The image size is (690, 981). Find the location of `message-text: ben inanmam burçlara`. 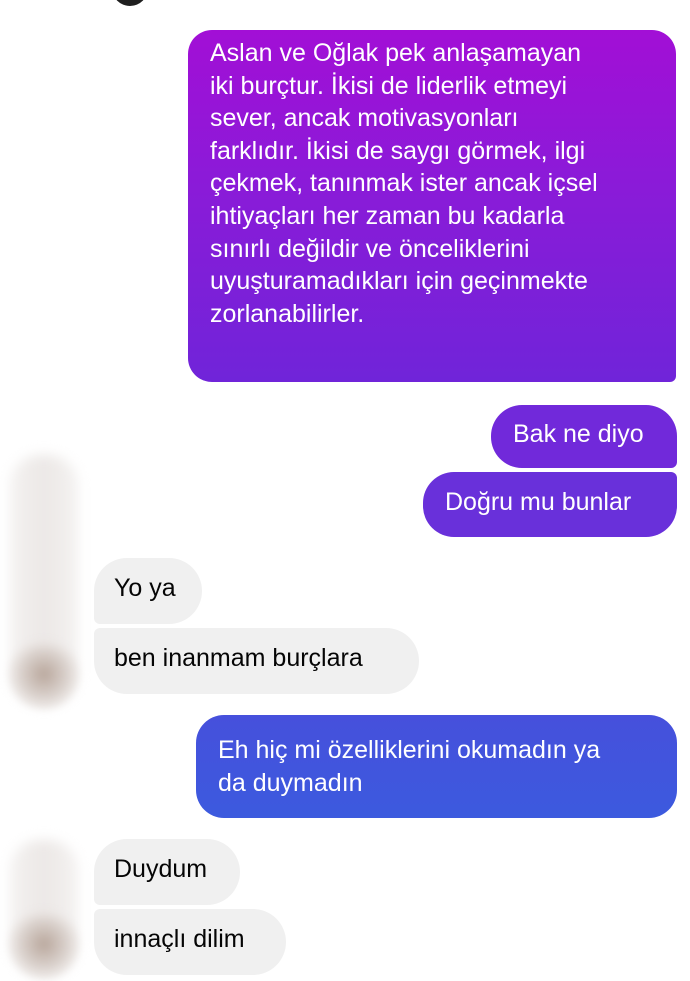

message-text: ben inanmam burçlara is located at coordinates (238, 658).